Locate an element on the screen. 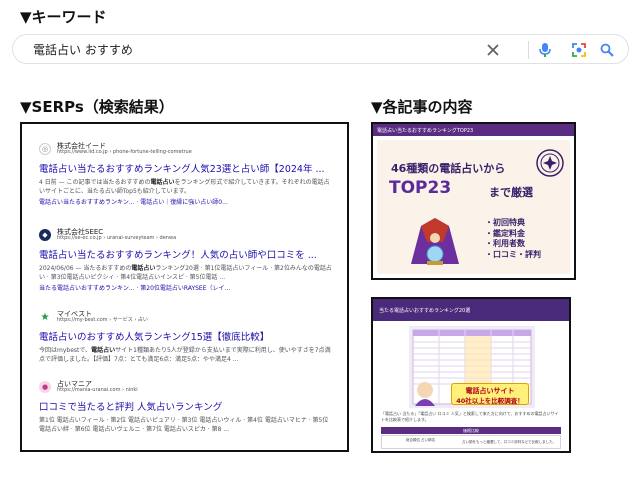  eyecatch-top23: TOP23 is located at coordinates (420, 188).